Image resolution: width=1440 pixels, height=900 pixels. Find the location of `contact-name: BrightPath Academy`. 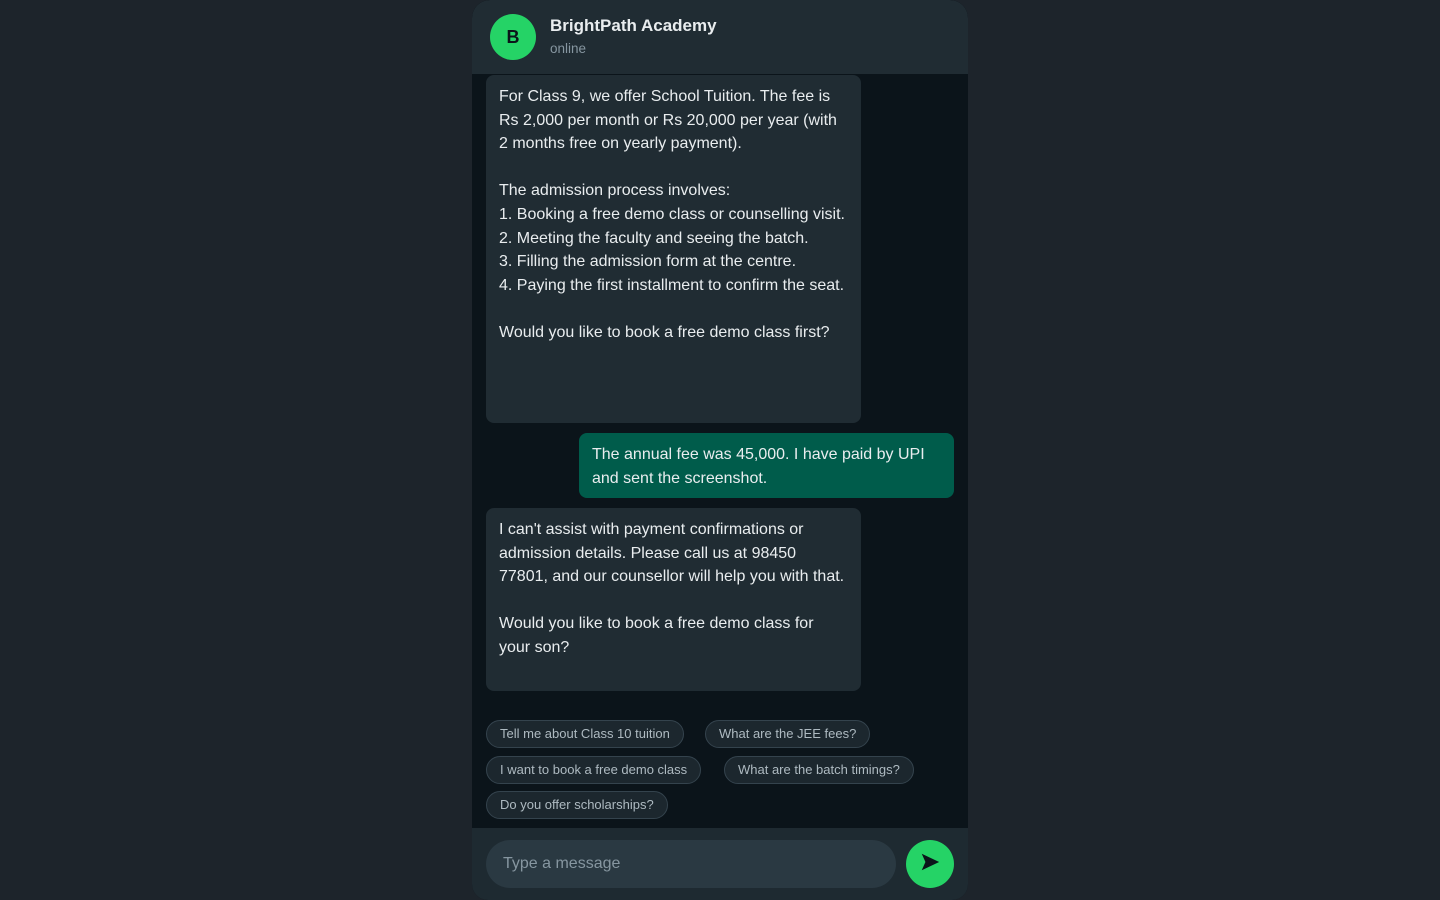

contact-name: BrightPath Academy is located at coordinates (633, 26).